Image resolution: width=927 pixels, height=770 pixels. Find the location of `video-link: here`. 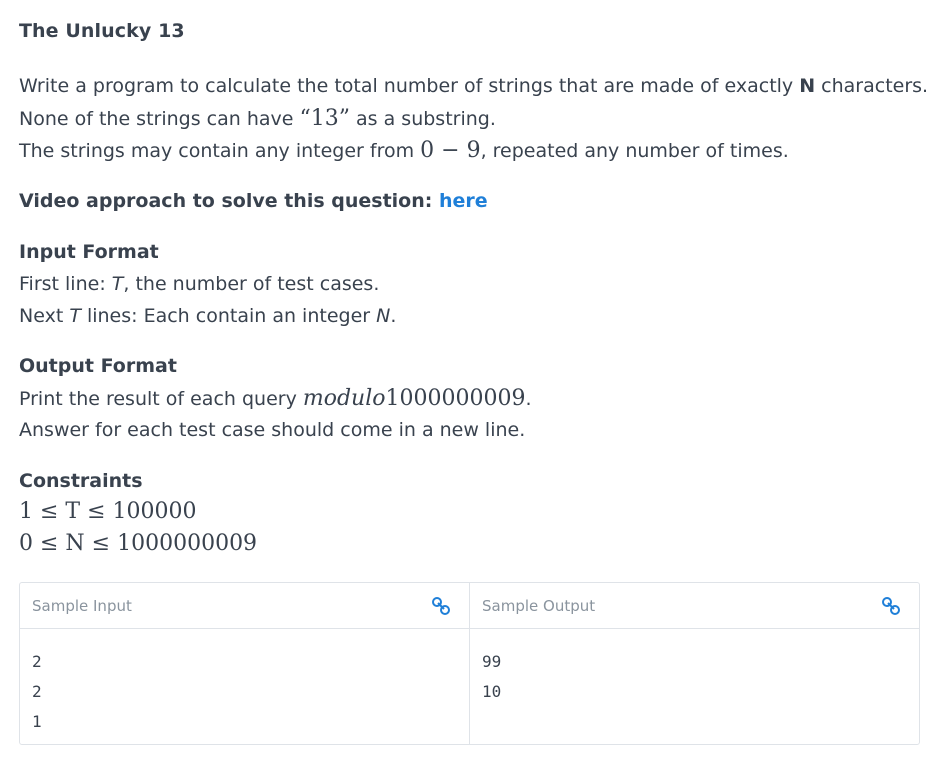

video-link: here is located at coordinates (463, 201).